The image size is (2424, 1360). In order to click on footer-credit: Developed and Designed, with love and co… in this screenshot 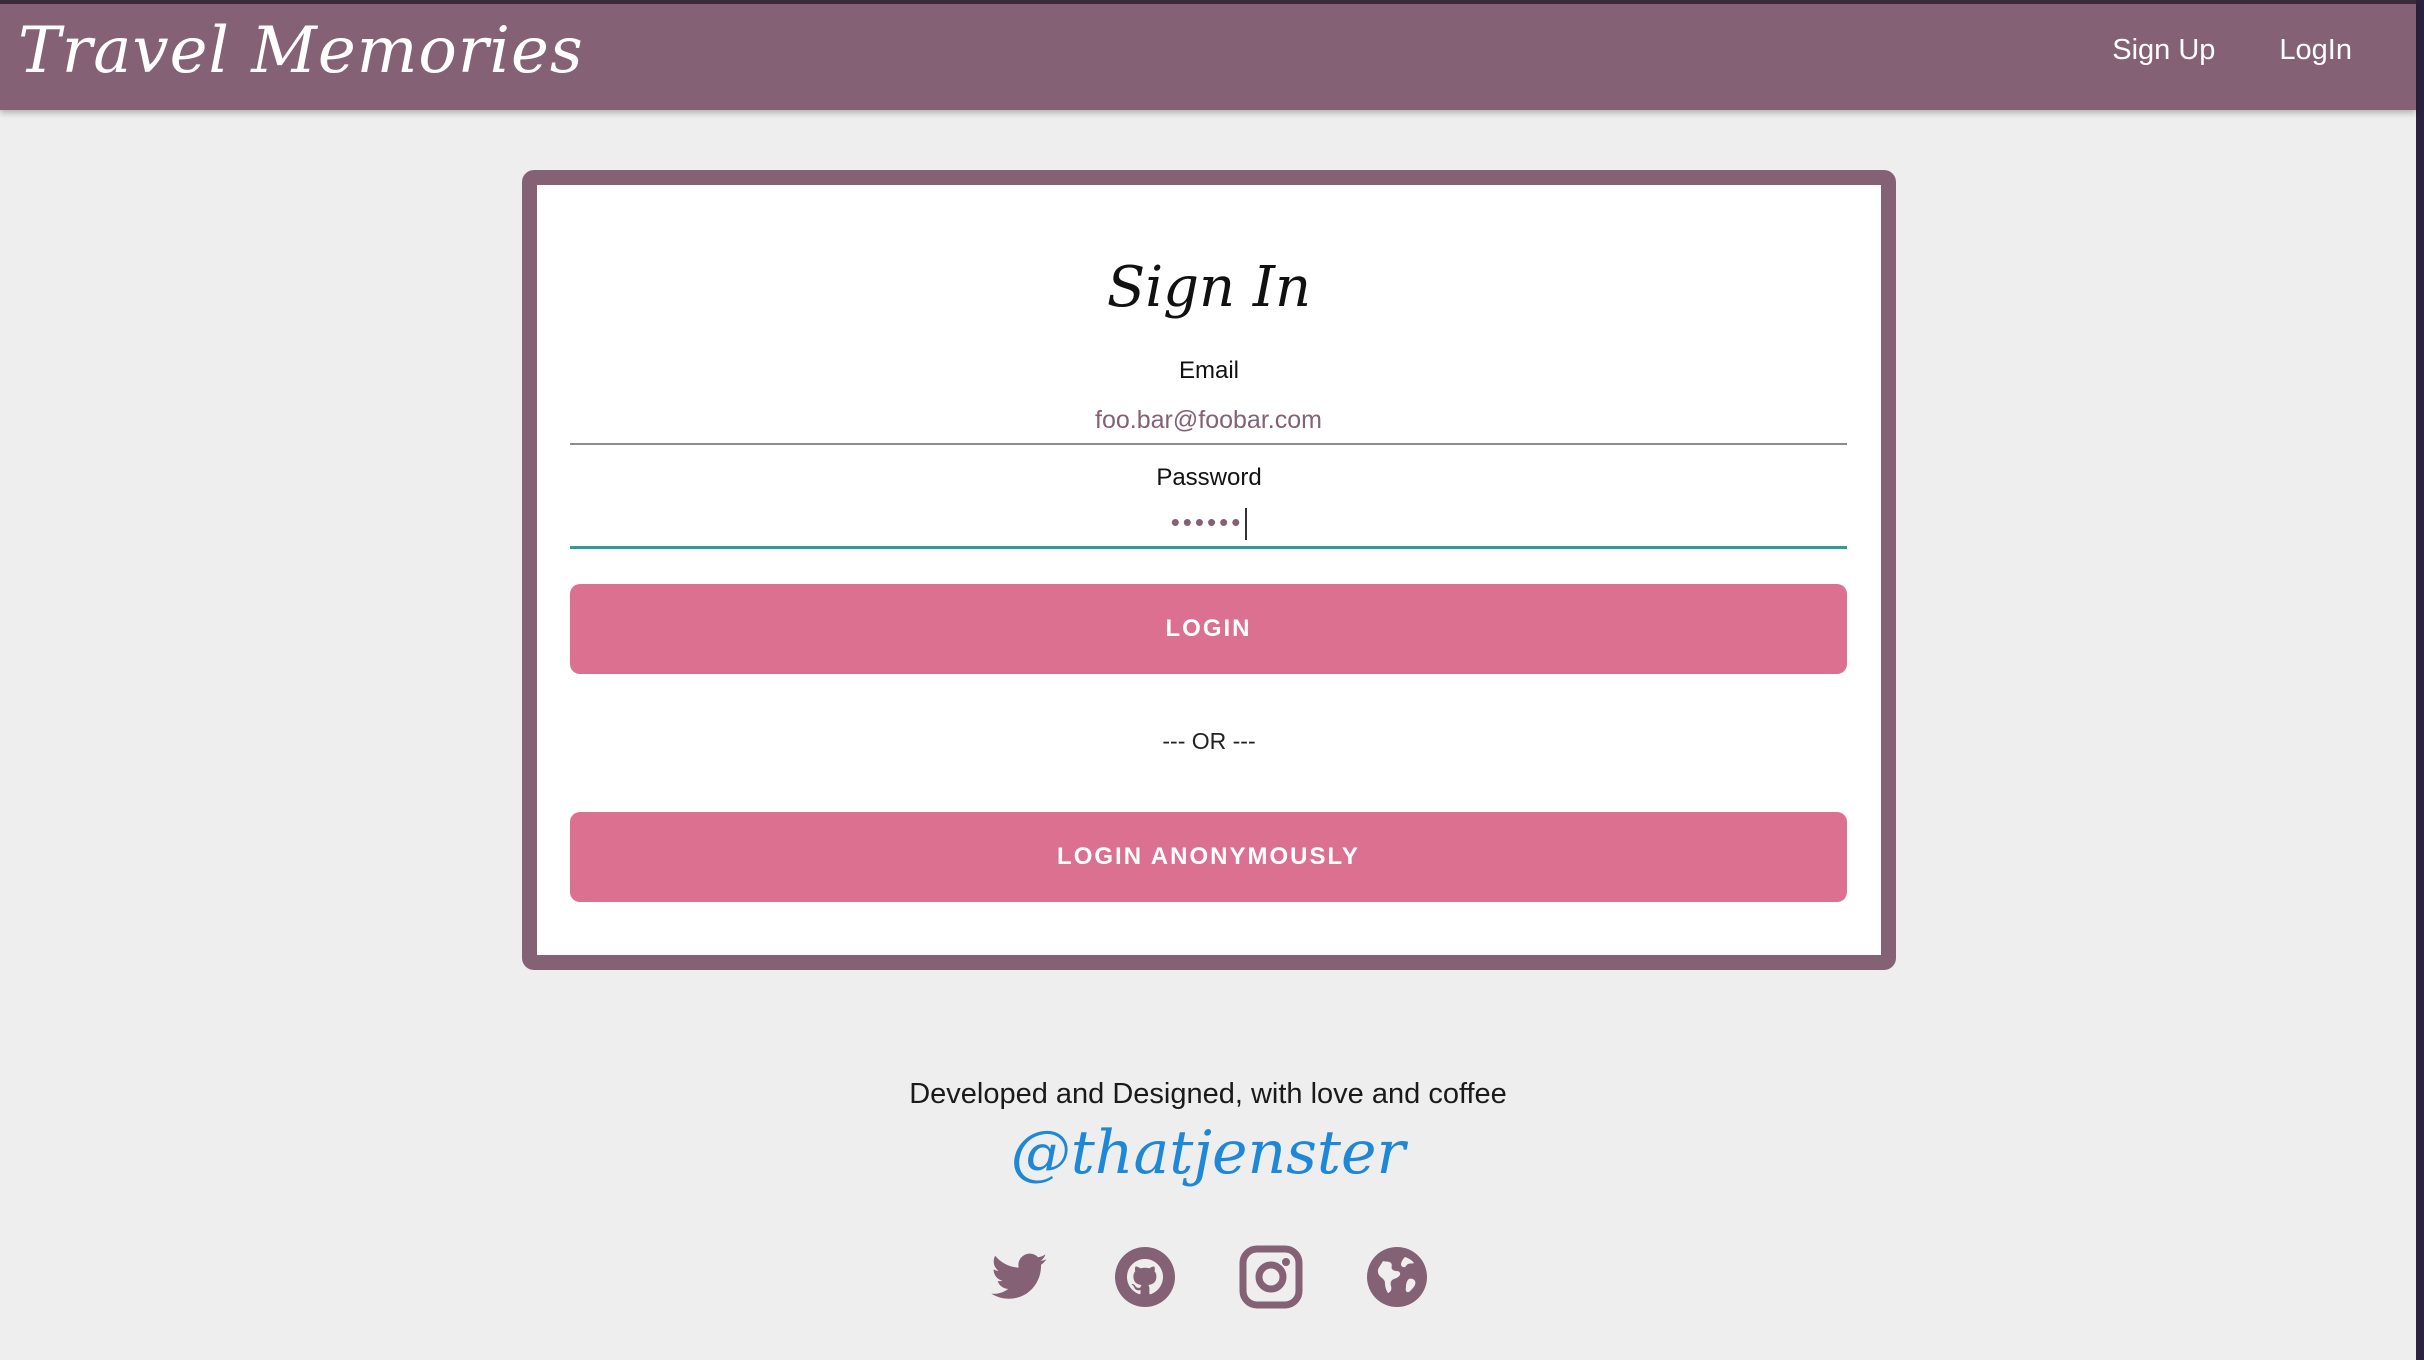, I will do `click(1208, 1094)`.